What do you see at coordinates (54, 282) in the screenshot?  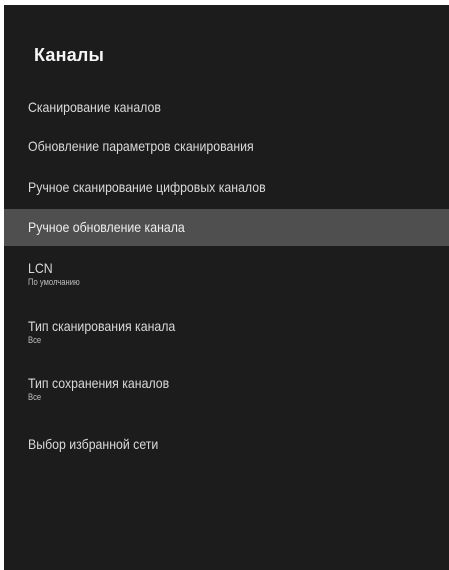 I see `menu-item-value: По умолчанию` at bounding box center [54, 282].